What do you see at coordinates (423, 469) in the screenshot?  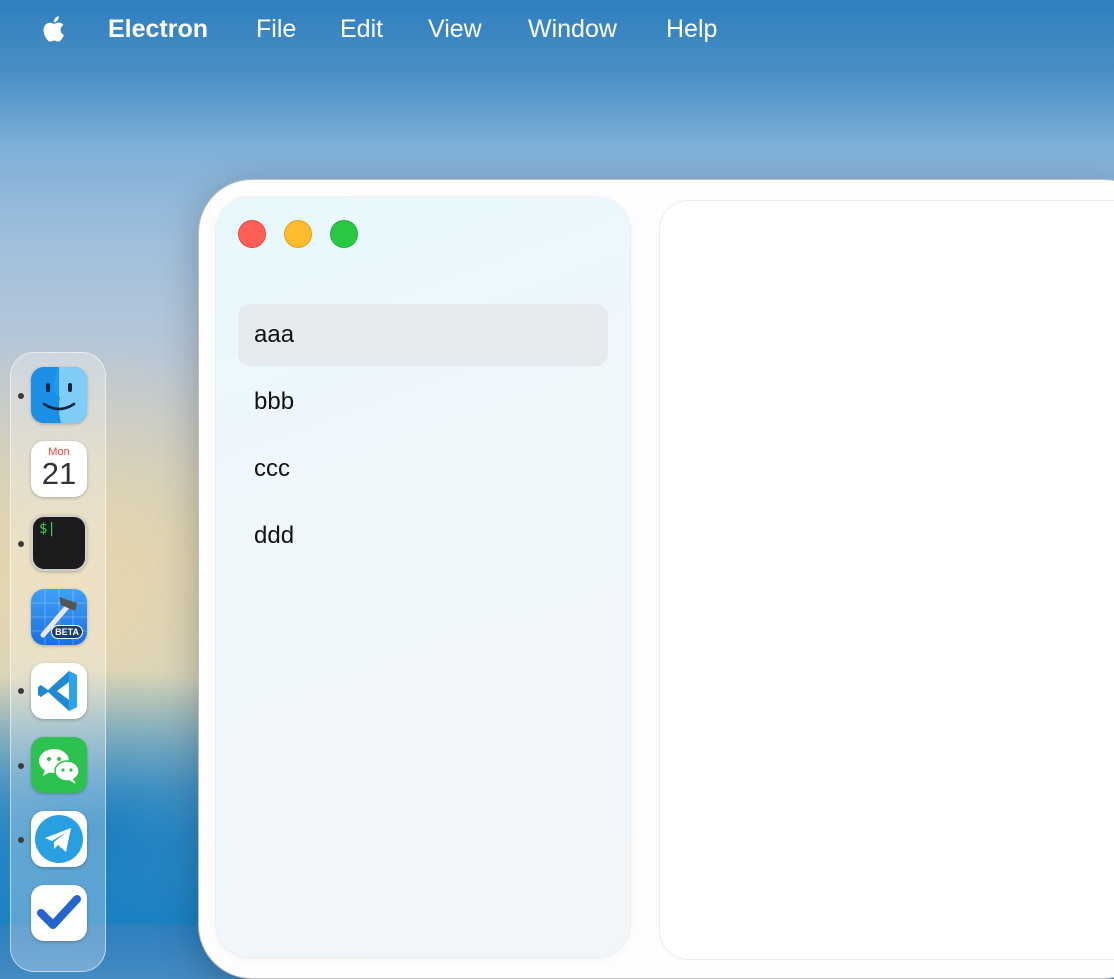 I see `sidebar-item-ccc: ccc` at bounding box center [423, 469].